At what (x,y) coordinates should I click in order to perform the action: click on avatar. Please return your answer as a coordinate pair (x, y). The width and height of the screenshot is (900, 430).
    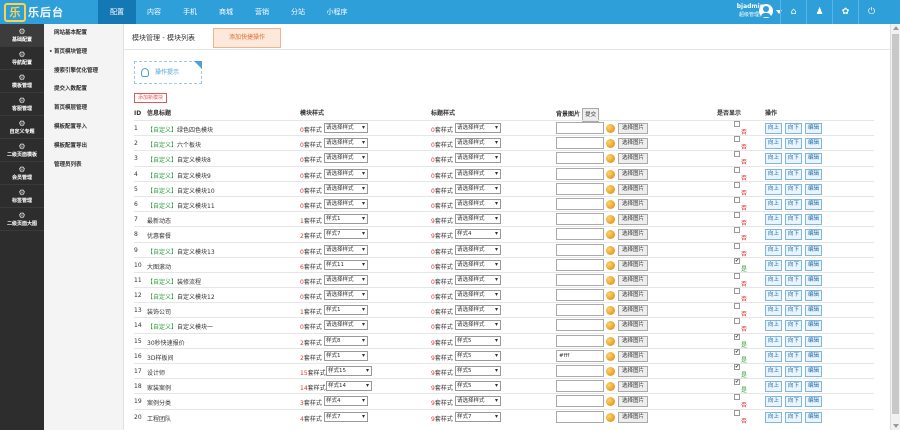
    Looking at the image, I should click on (766, 11).